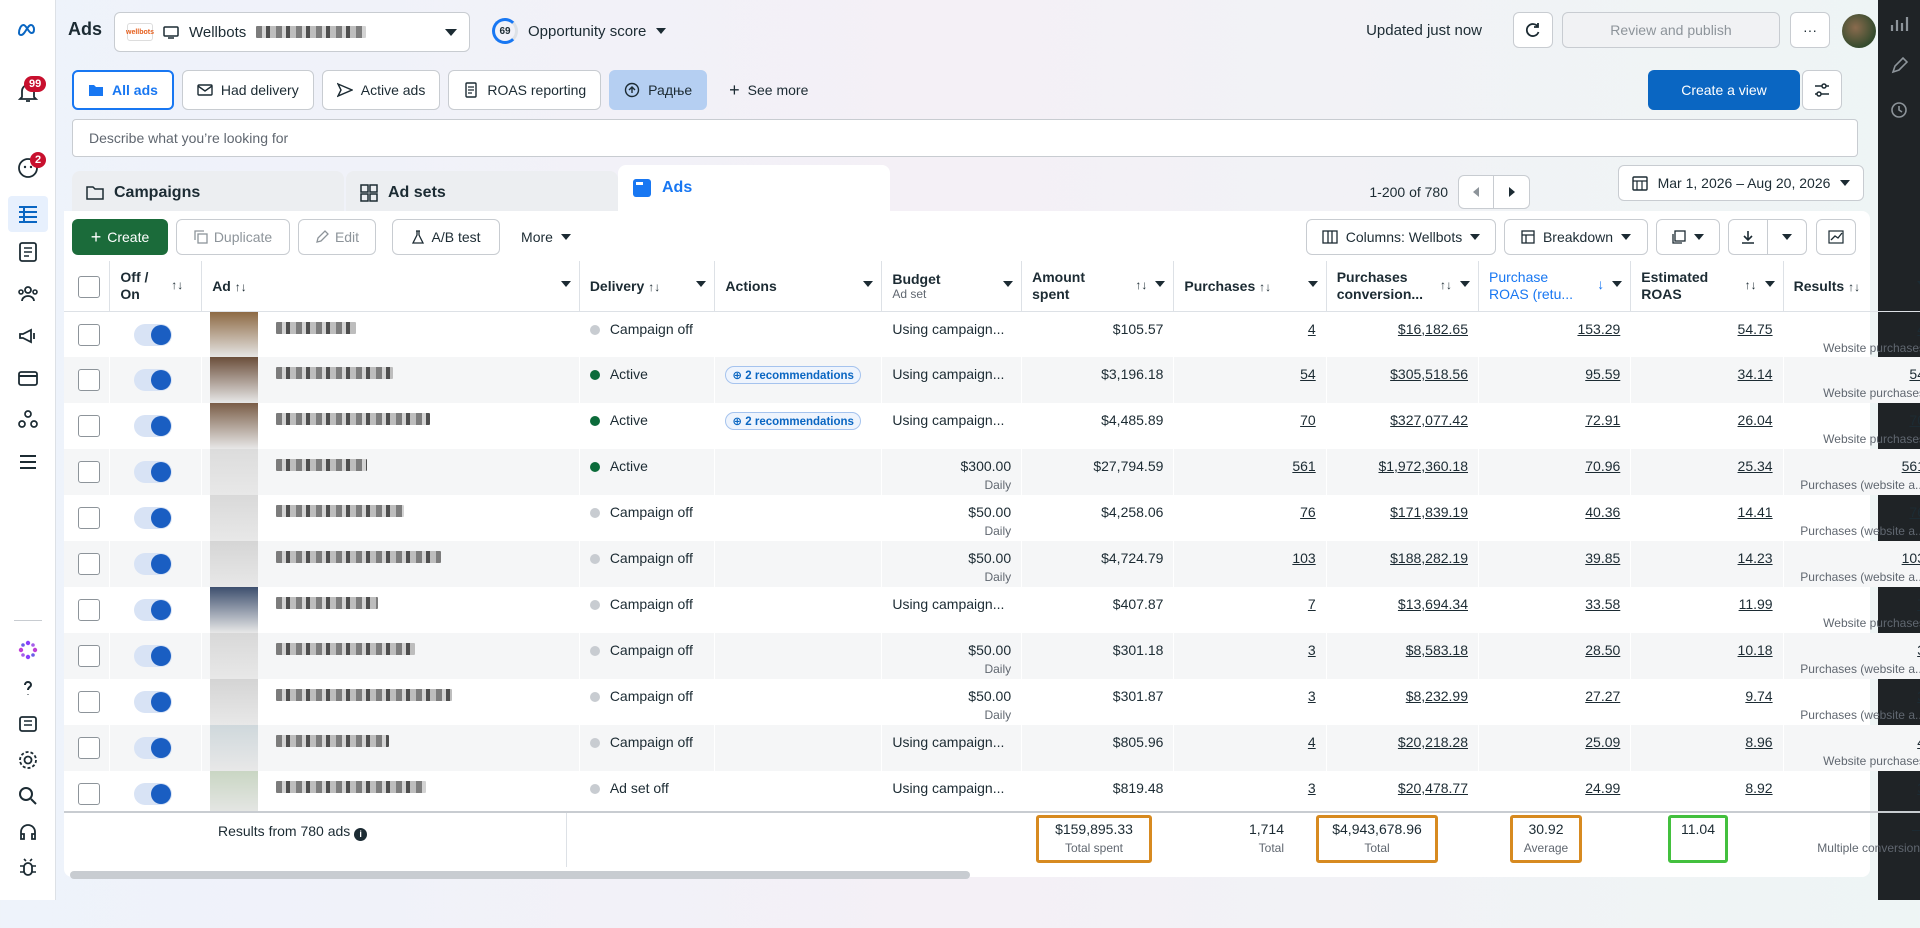 This screenshot has height=928, width=1920. Describe the element at coordinates (1899, 66) in the screenshot. I see `edit-pencil-icon` at that location.